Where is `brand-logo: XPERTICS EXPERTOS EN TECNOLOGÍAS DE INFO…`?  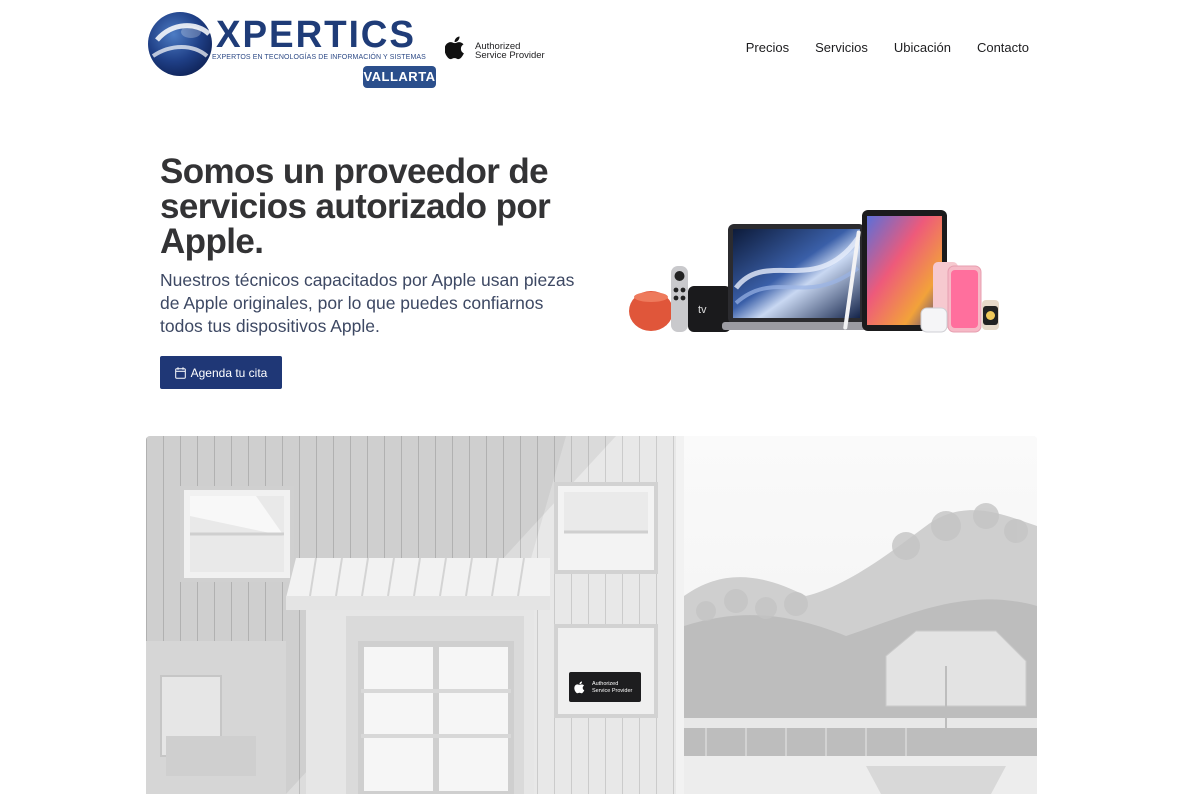 brand-logo: XPERTICS EXPERTOS EN TECNOLOGÍAS DE INFO… is located at coordinates (292, 50).